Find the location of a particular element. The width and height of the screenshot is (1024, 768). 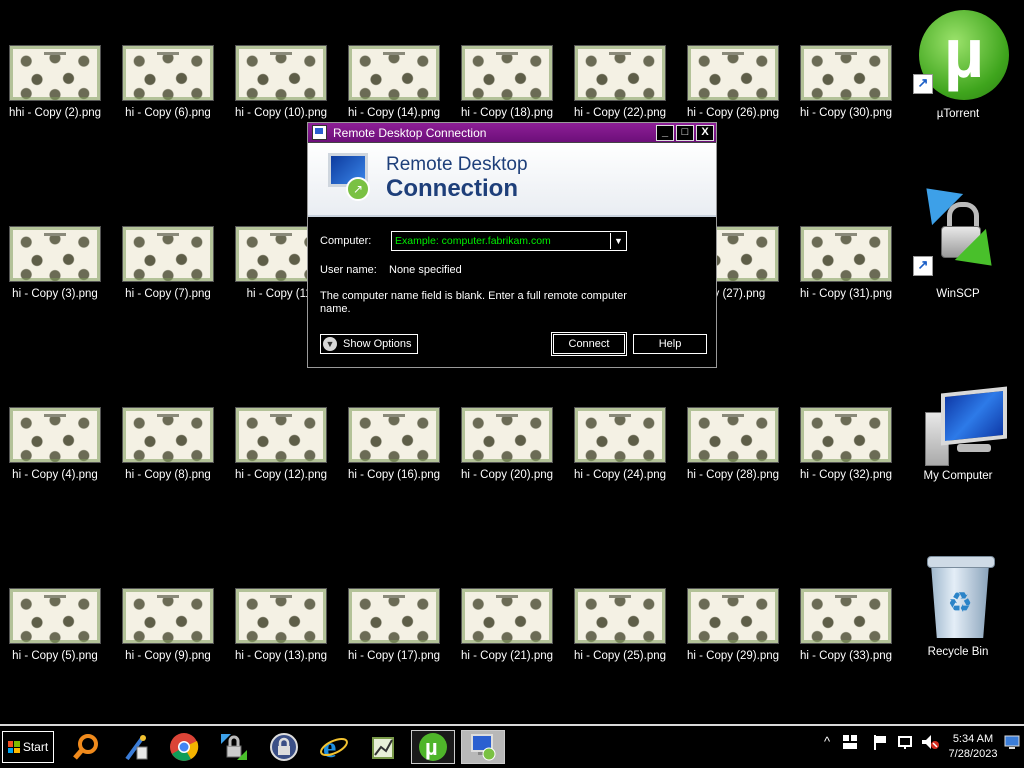

taskbar-utorrent-app: µ is located at coordinates (433, 747).